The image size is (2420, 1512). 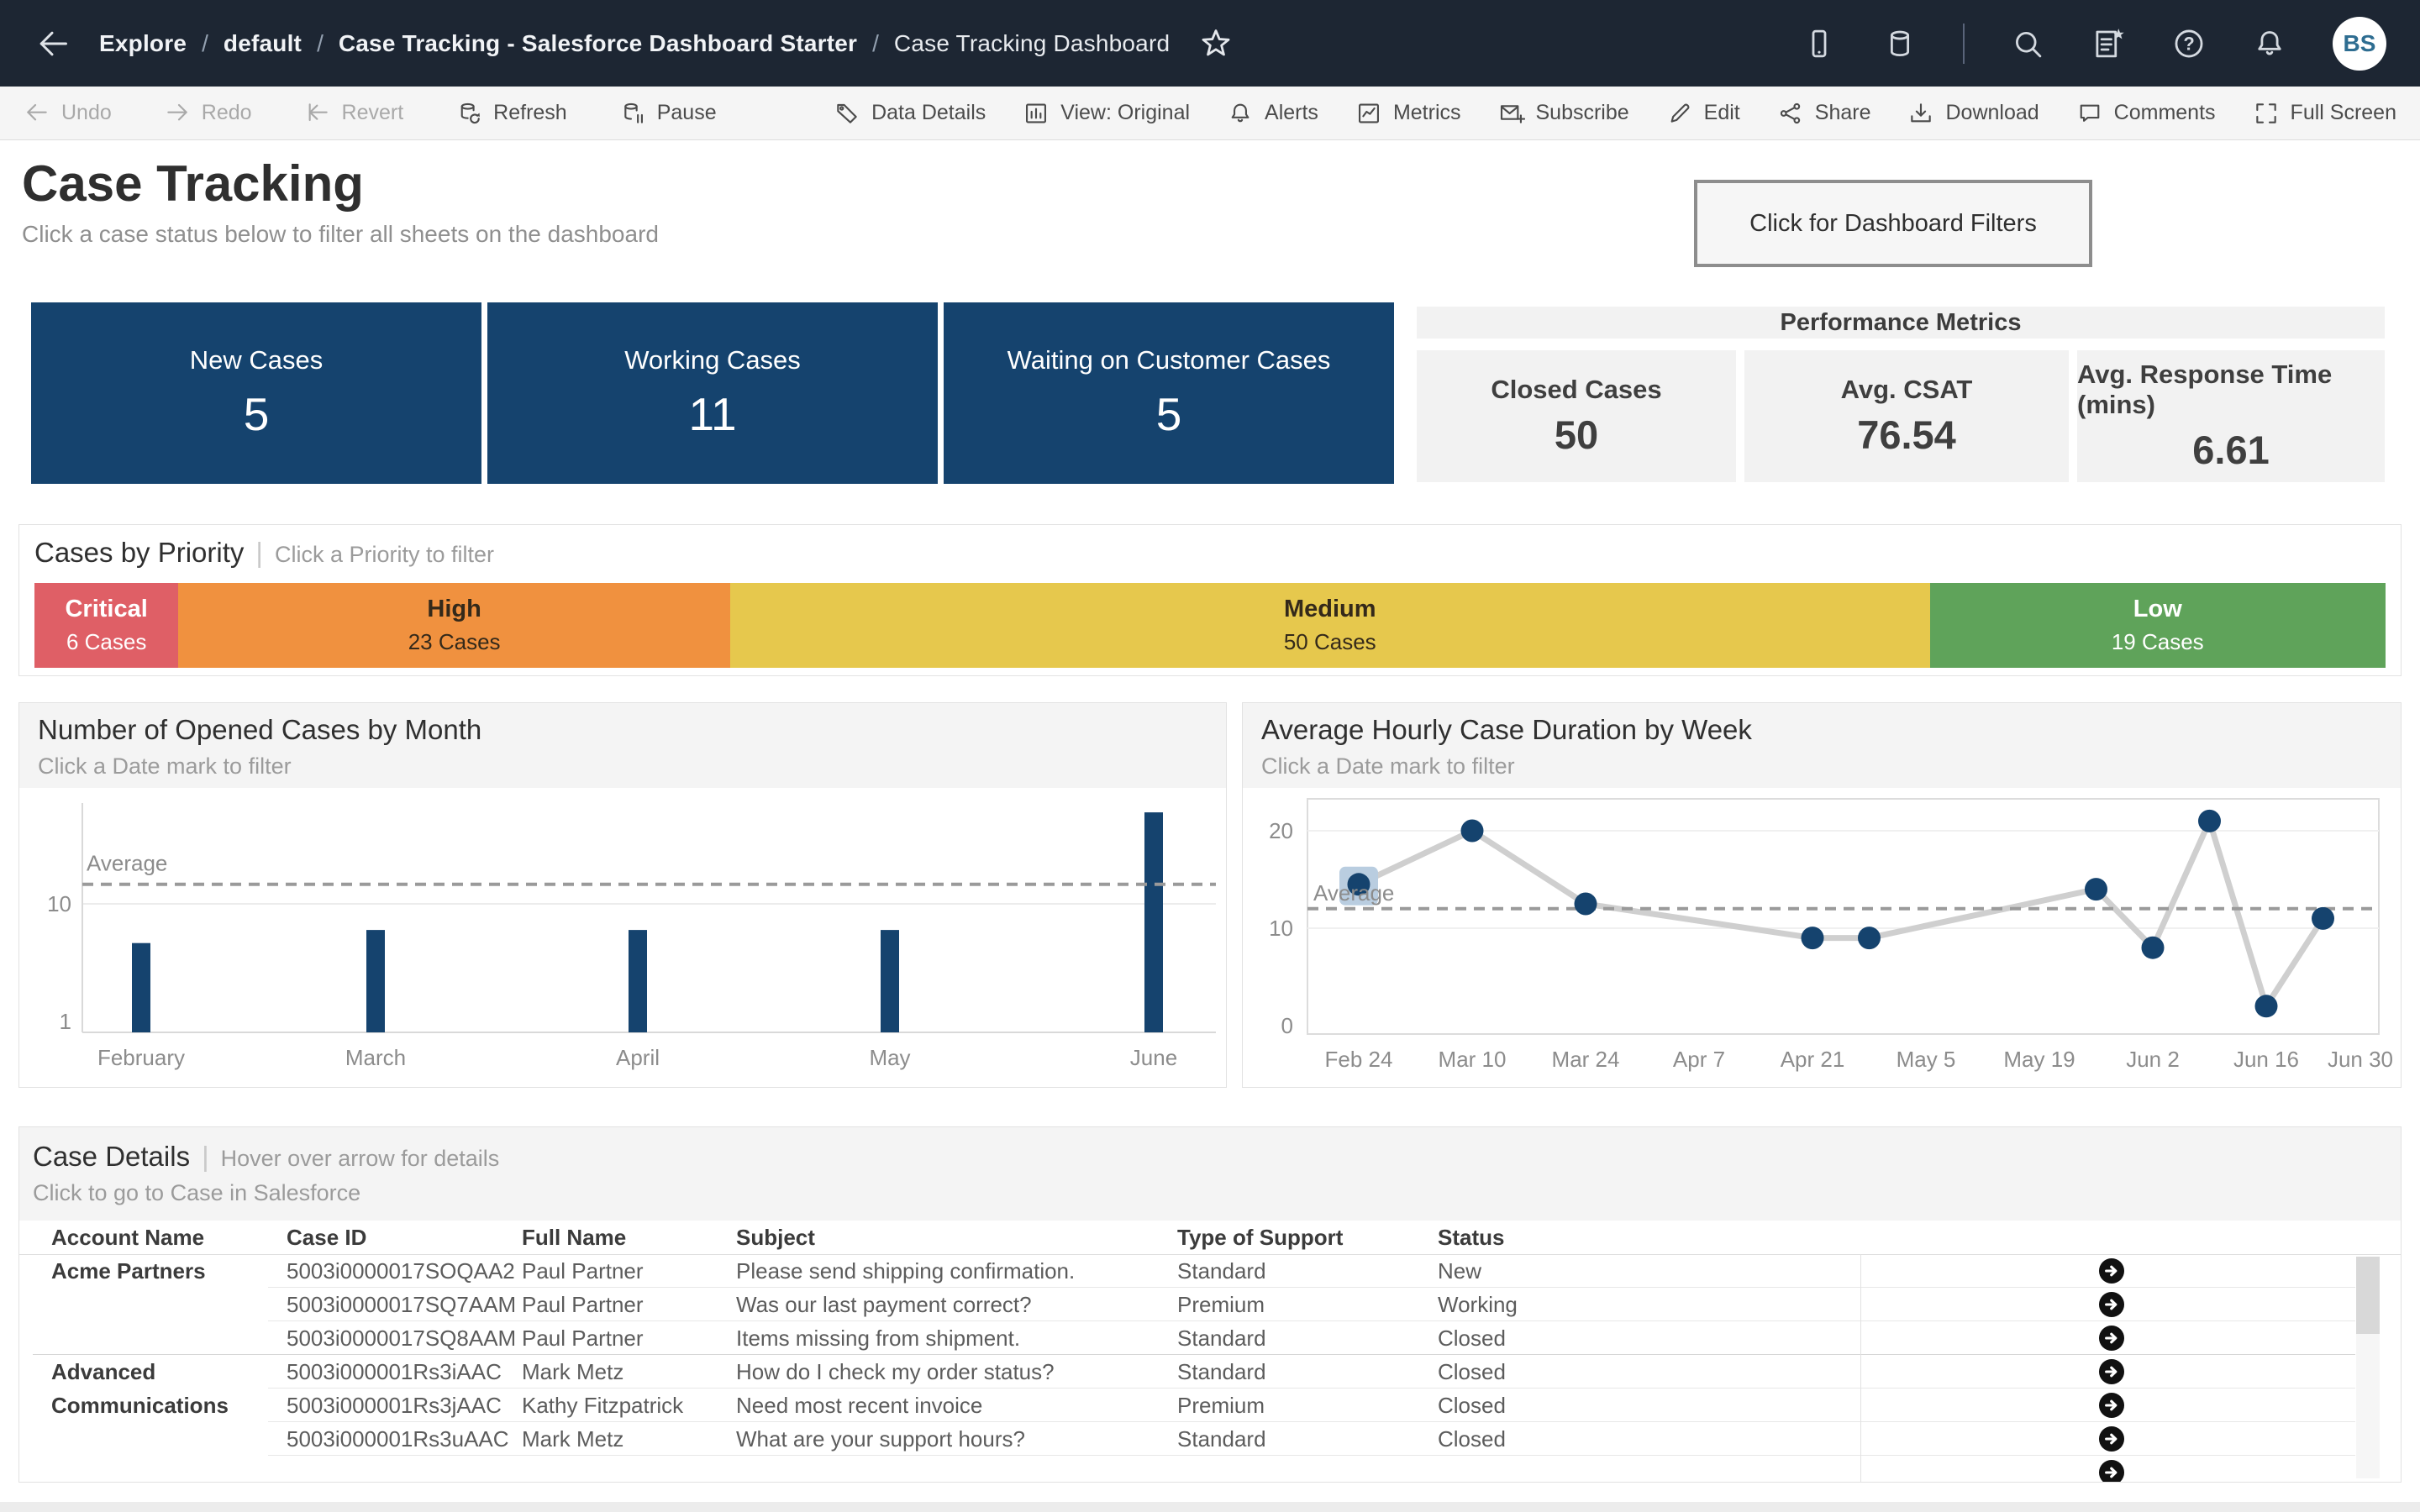 I want to click on comments-button: Comments, so click(x=2146, y=113).